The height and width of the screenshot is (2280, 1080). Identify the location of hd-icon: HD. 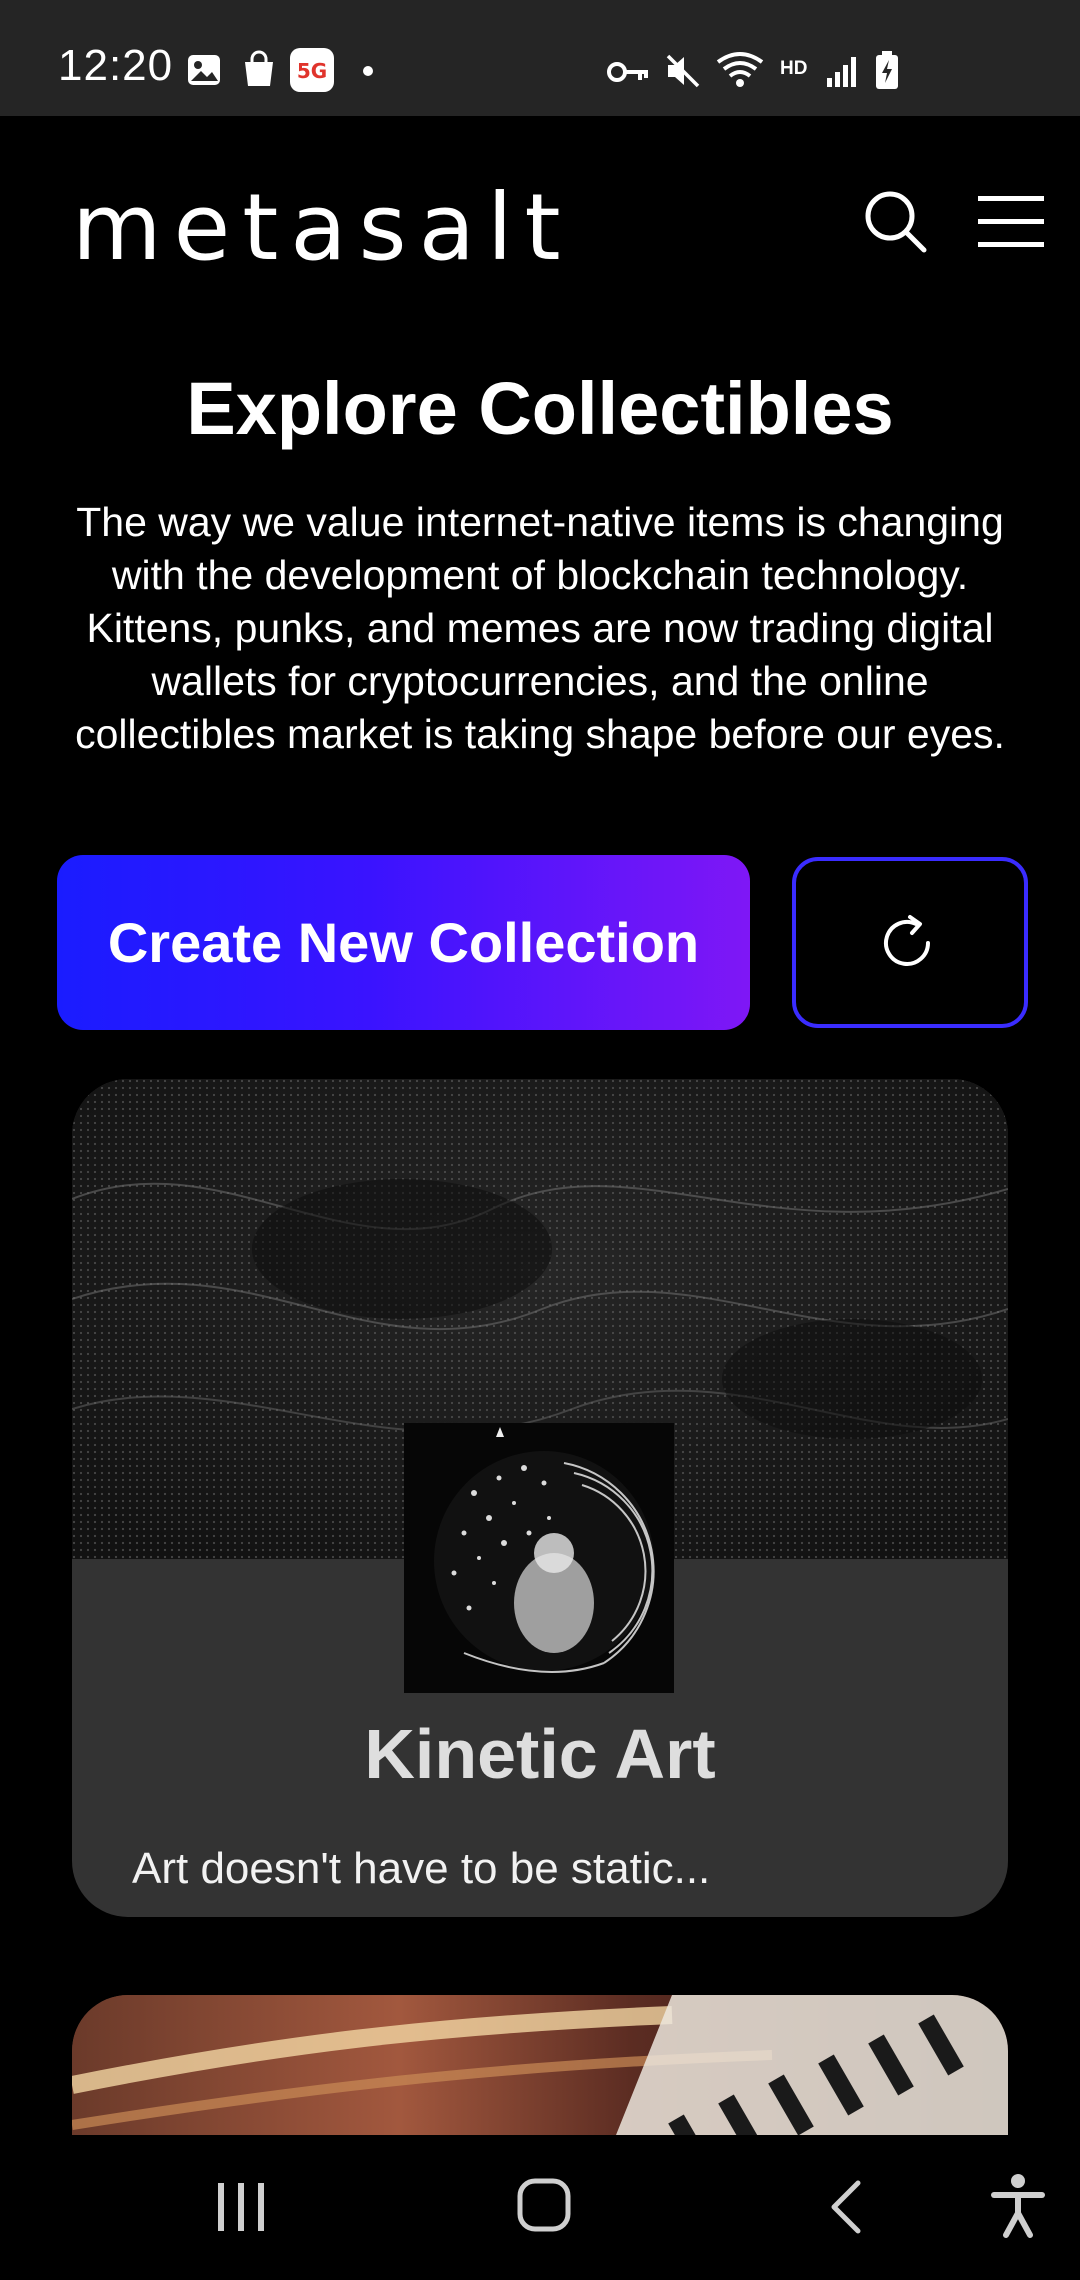
(794, 68).